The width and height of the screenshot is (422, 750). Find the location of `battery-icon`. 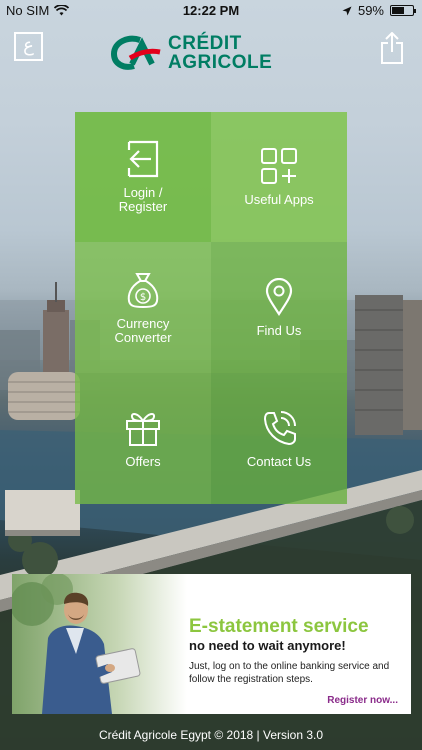

battery-icon is located at coordinates (403, 10).